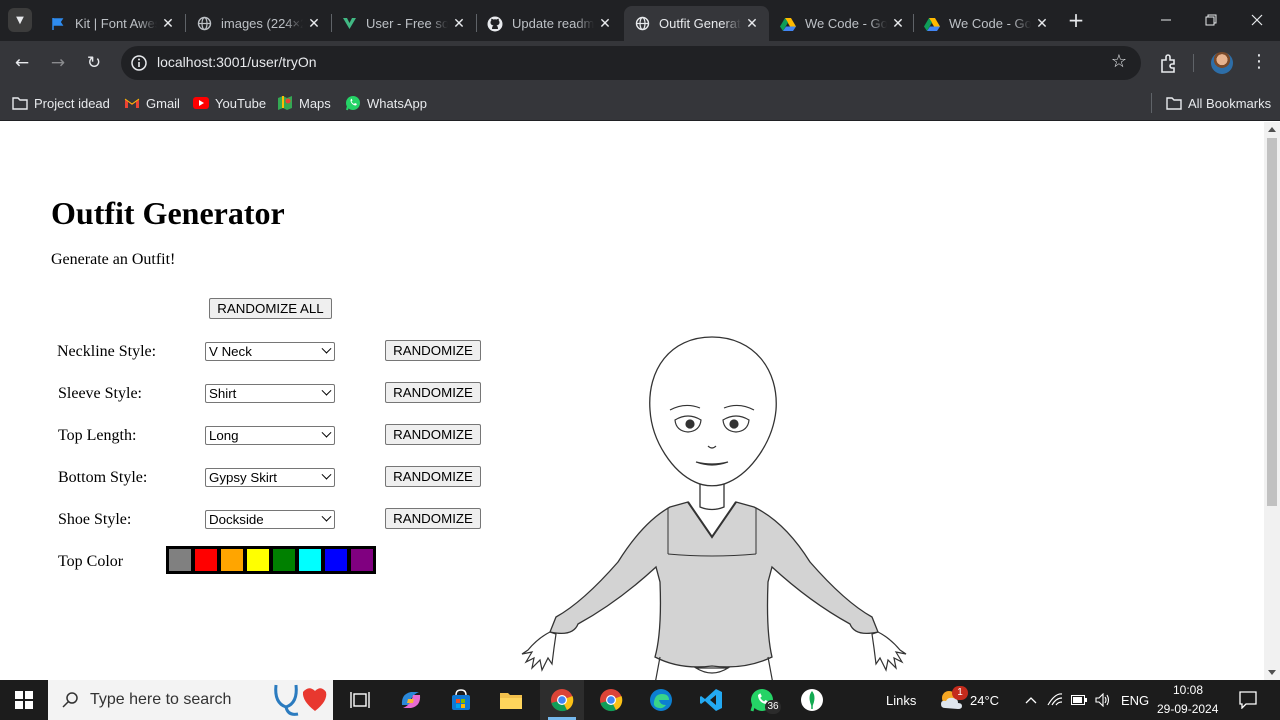  Describe the element at coordinates (270, 393) in the screenshot. I see `sleeve-select: Shirt` at that location.